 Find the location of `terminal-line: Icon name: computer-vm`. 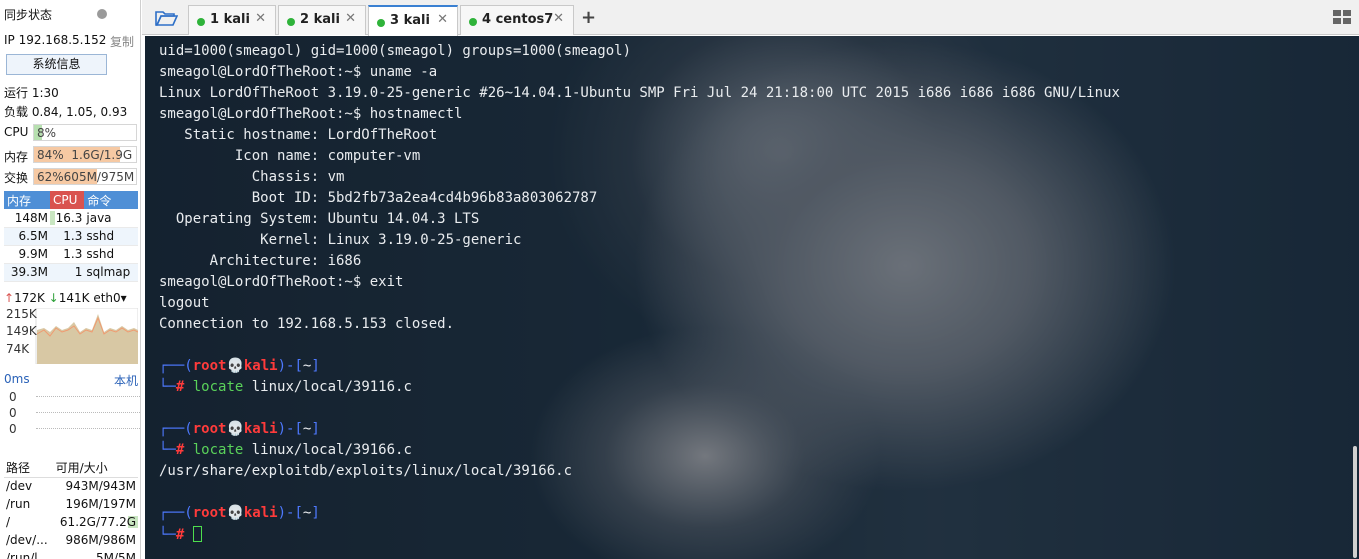

terminal-line: Icon name: computer-vm is located at coordinates (290, 156).